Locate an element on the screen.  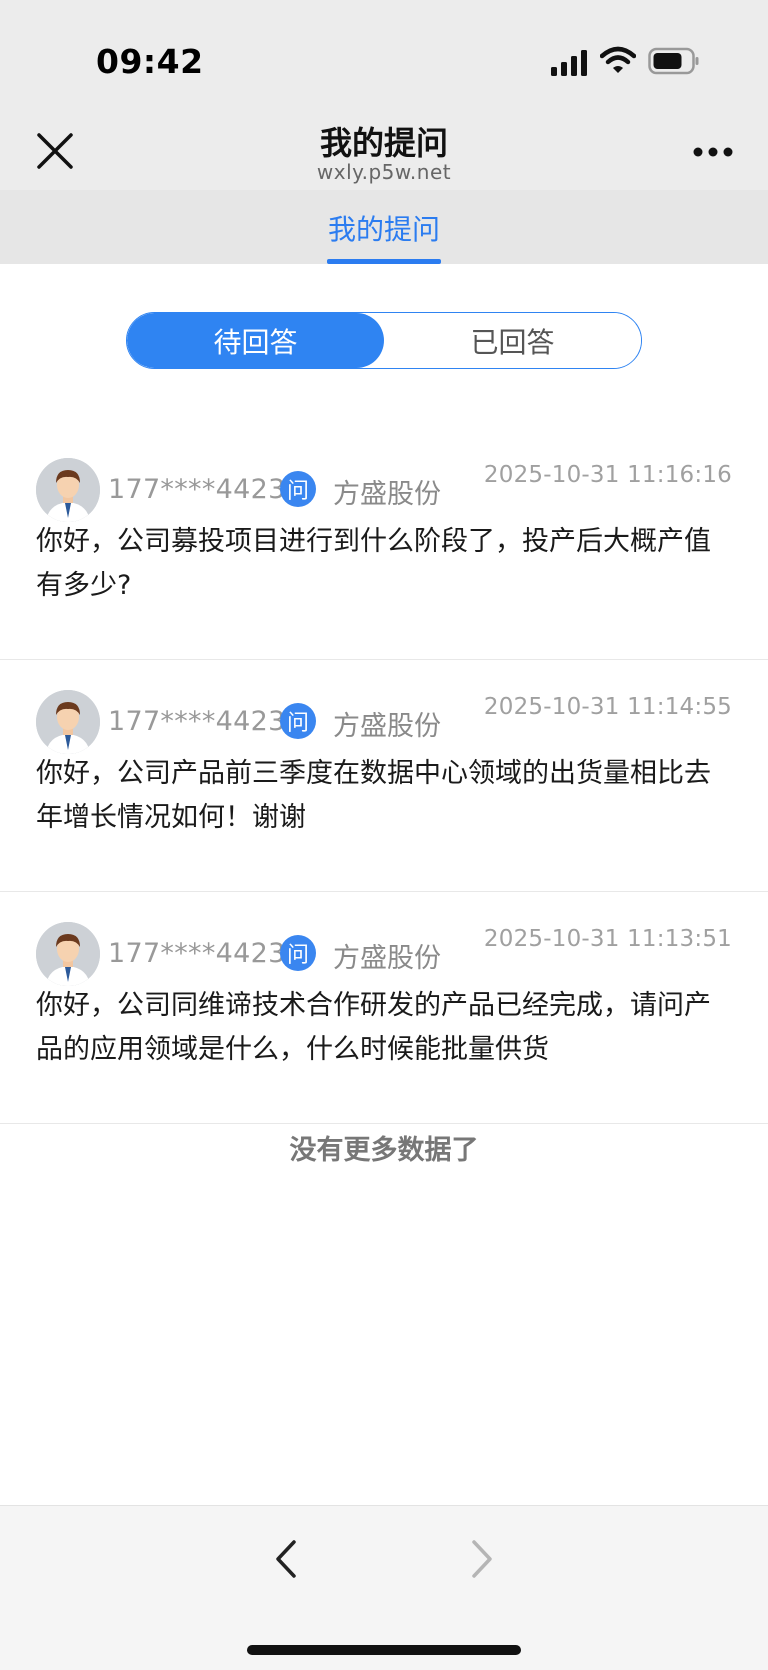
segment-answered: 已回答 is located at coordinates (512, 340).